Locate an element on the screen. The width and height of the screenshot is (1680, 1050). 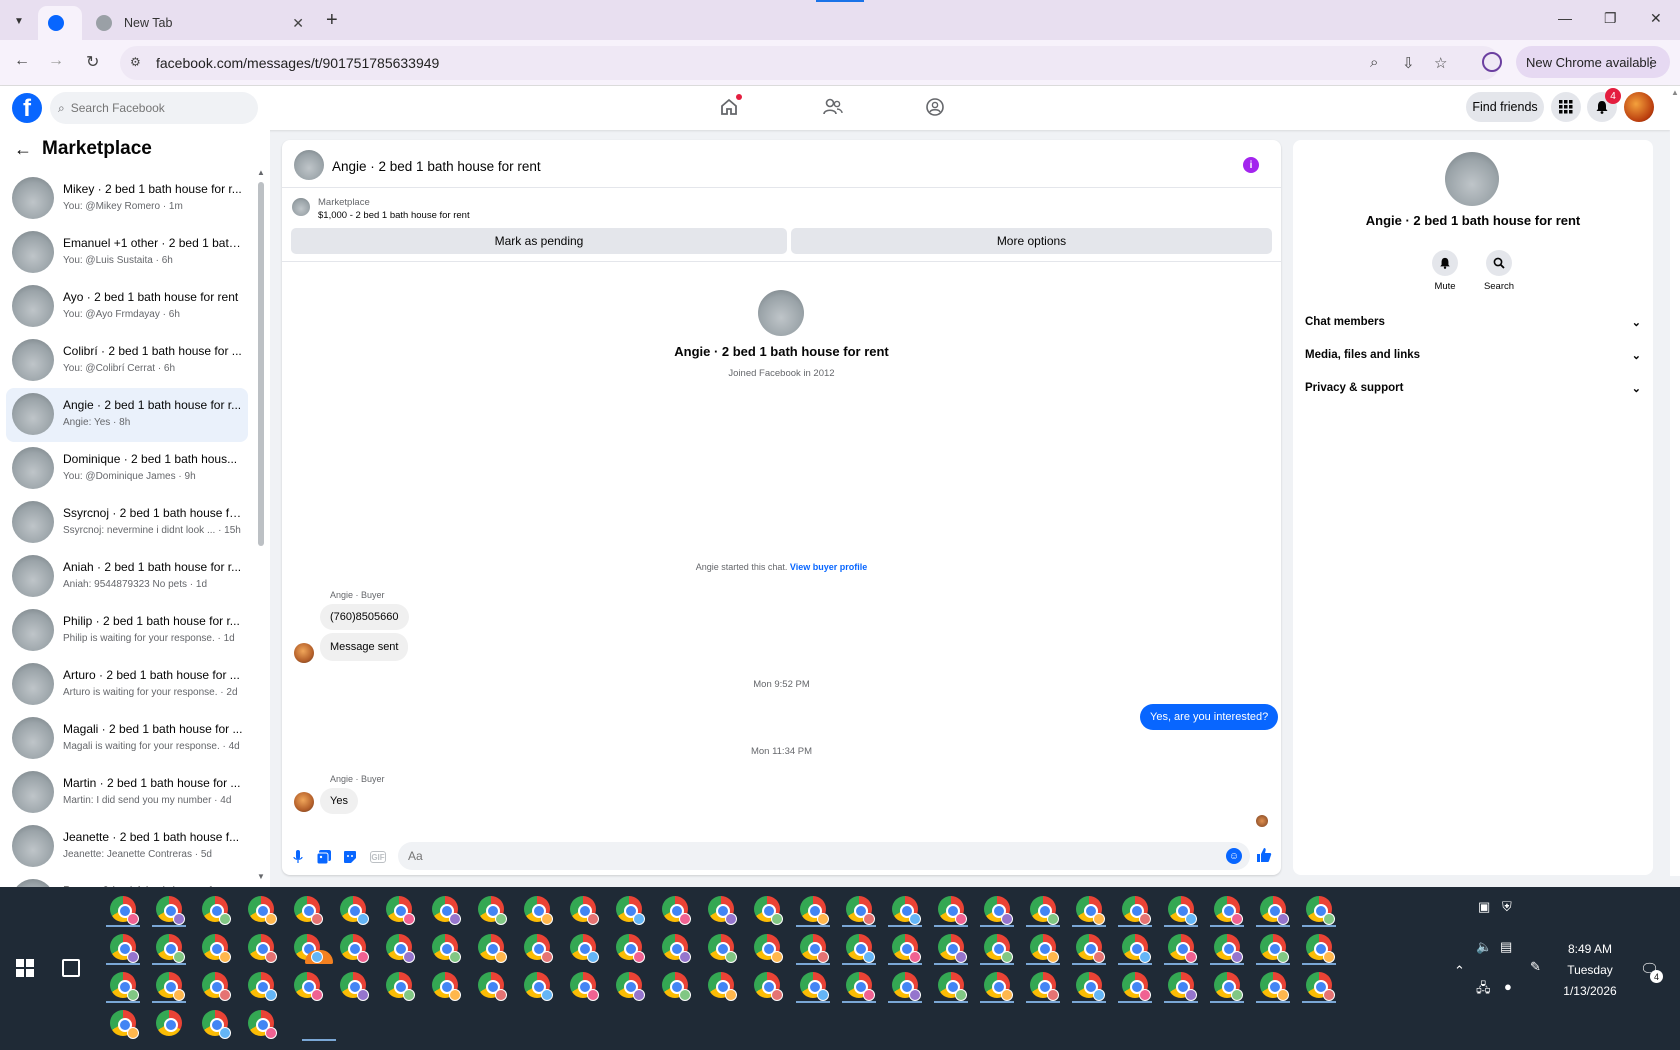
emoji-icon: ☺ is located at coordinates (1234, 856).